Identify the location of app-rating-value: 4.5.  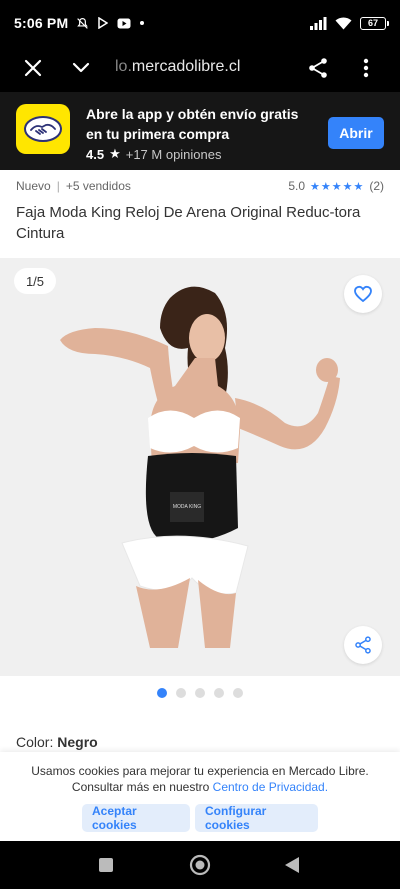
(95, 154).